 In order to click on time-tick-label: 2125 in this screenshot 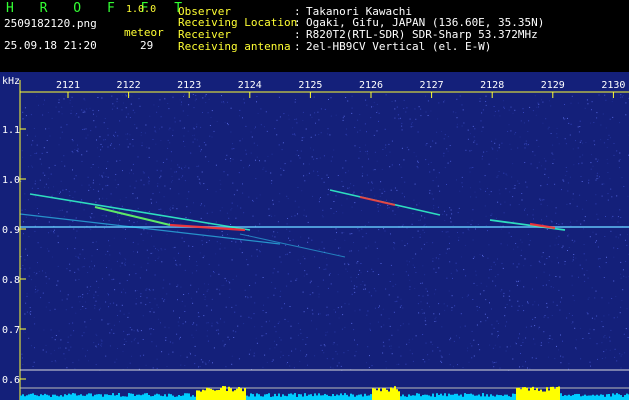, I will do `click(310, 85)`.